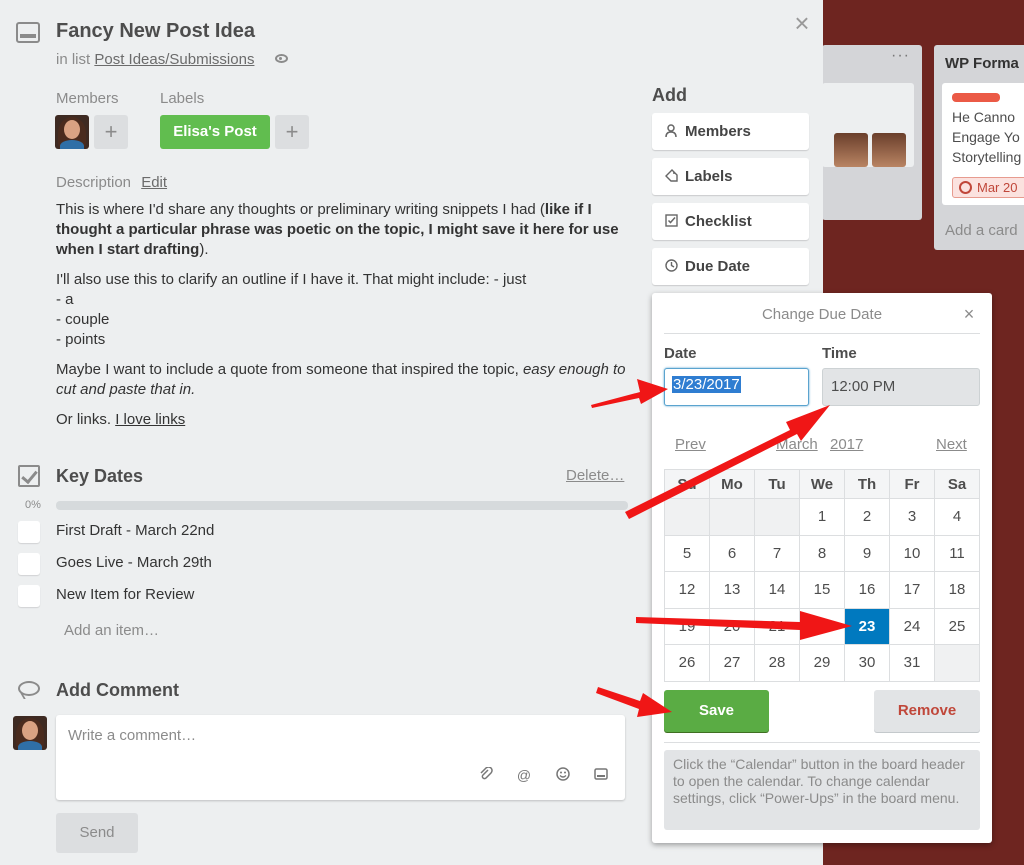 The height and width of the screenshot is (865, 1024). Describe the element at coordinates (912, 553) in the screenshot. I see `calendar-day: 10` at that location.